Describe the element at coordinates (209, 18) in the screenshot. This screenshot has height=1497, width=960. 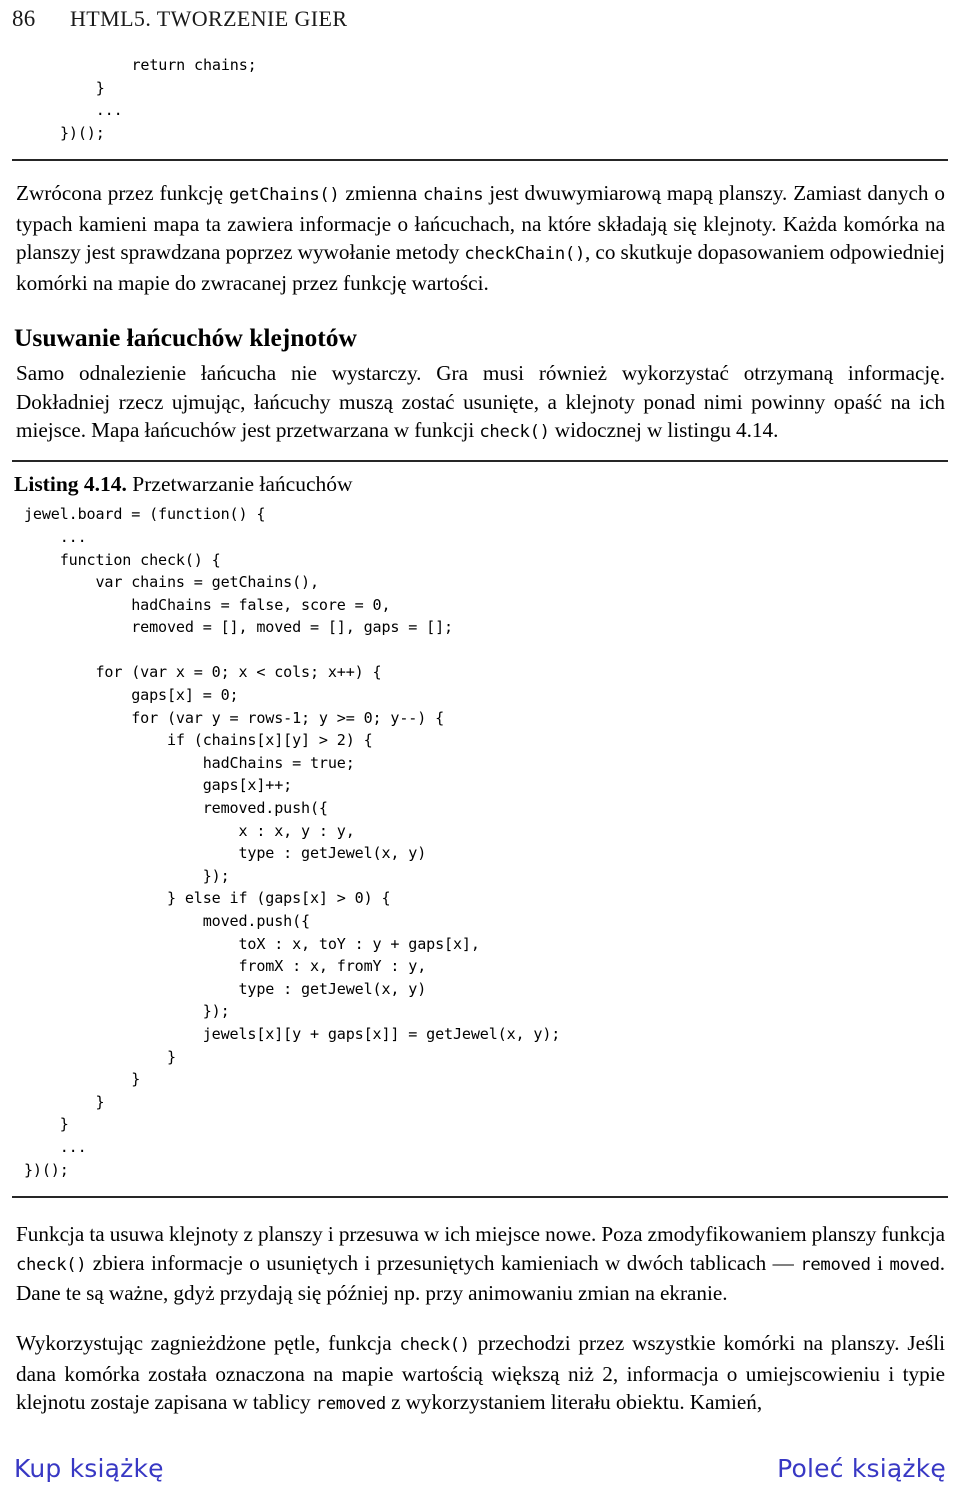
I see `running-title: HTML5. TWORZENIE GIER` at that location.